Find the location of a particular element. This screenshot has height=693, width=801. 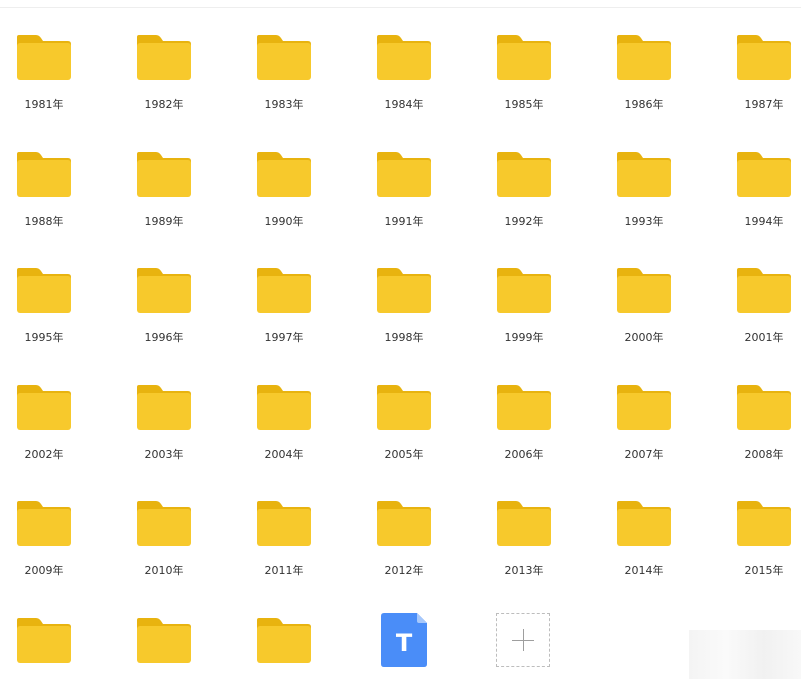

folder-label: 1998年 is located at coordinates (404, 337).